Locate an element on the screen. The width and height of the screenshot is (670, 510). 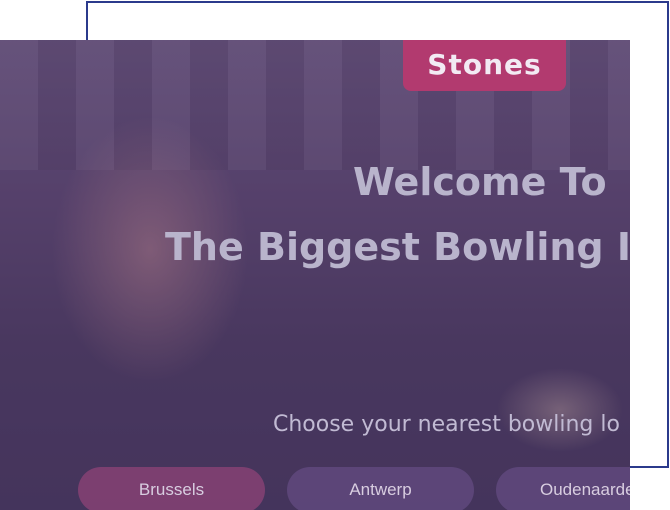
hero-headline: The Biggest Bowling In is located at coordinates (397, 248).